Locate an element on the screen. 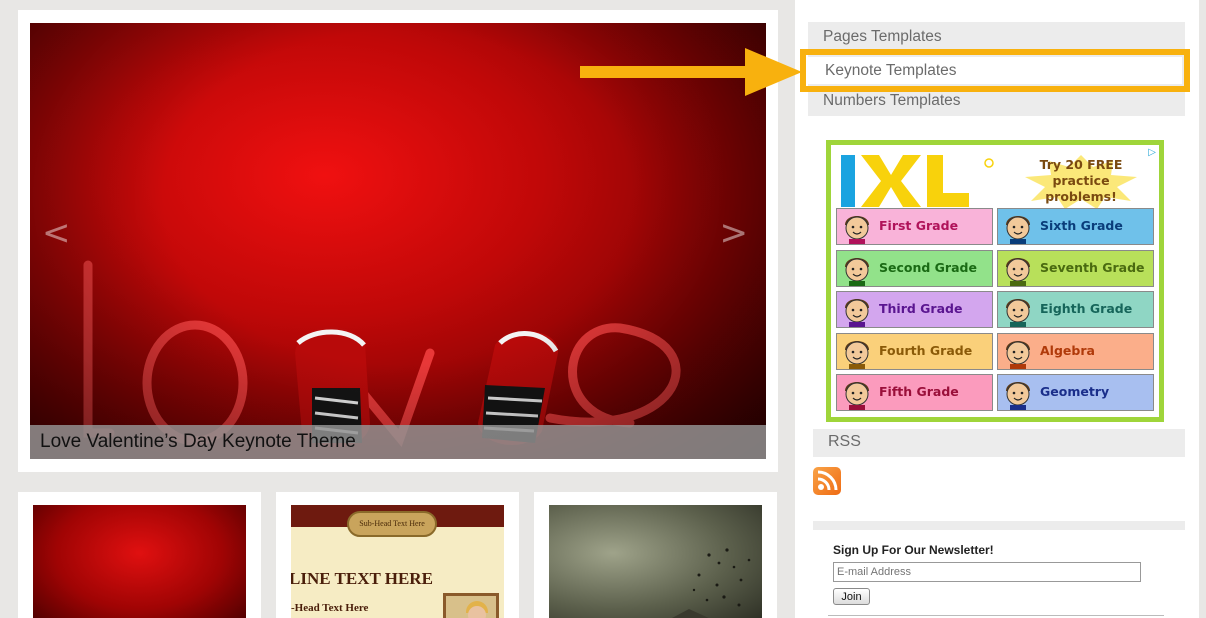 Image resolution: width=1206 pixels, height=618 pixels. grade-button: Eighth Grade is located at coordinates (1075, 309).